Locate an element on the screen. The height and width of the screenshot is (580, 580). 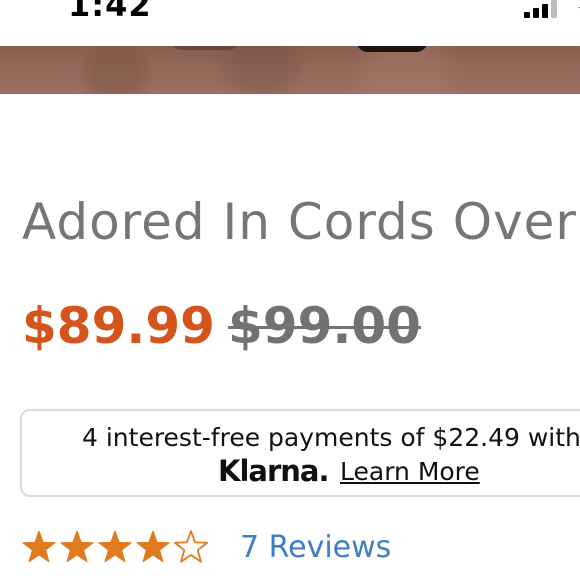
original-price: $99.00 is located at coordinates (324, 326).